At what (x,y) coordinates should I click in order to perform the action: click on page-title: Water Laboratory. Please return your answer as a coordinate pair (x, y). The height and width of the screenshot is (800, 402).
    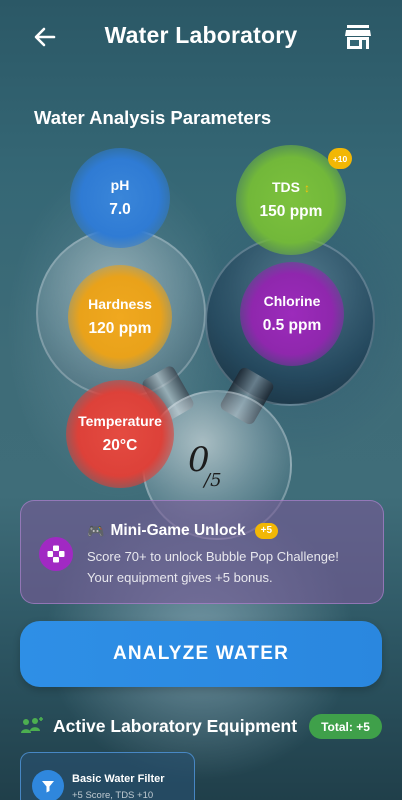
    Looking at the image, I should click on (201, 35).